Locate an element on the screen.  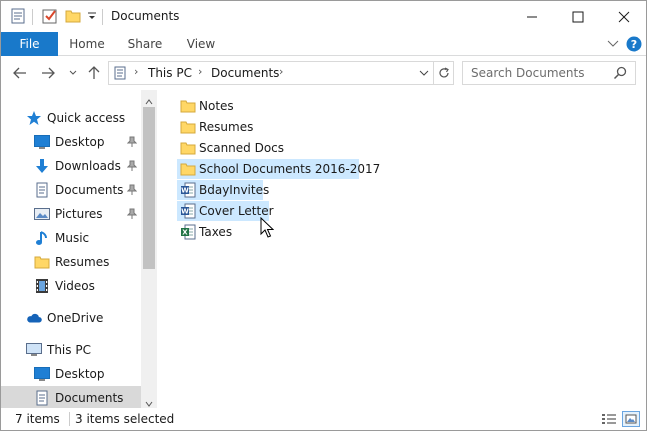
nav-onedrive: OneDrive is located at coordinates (71, 318).